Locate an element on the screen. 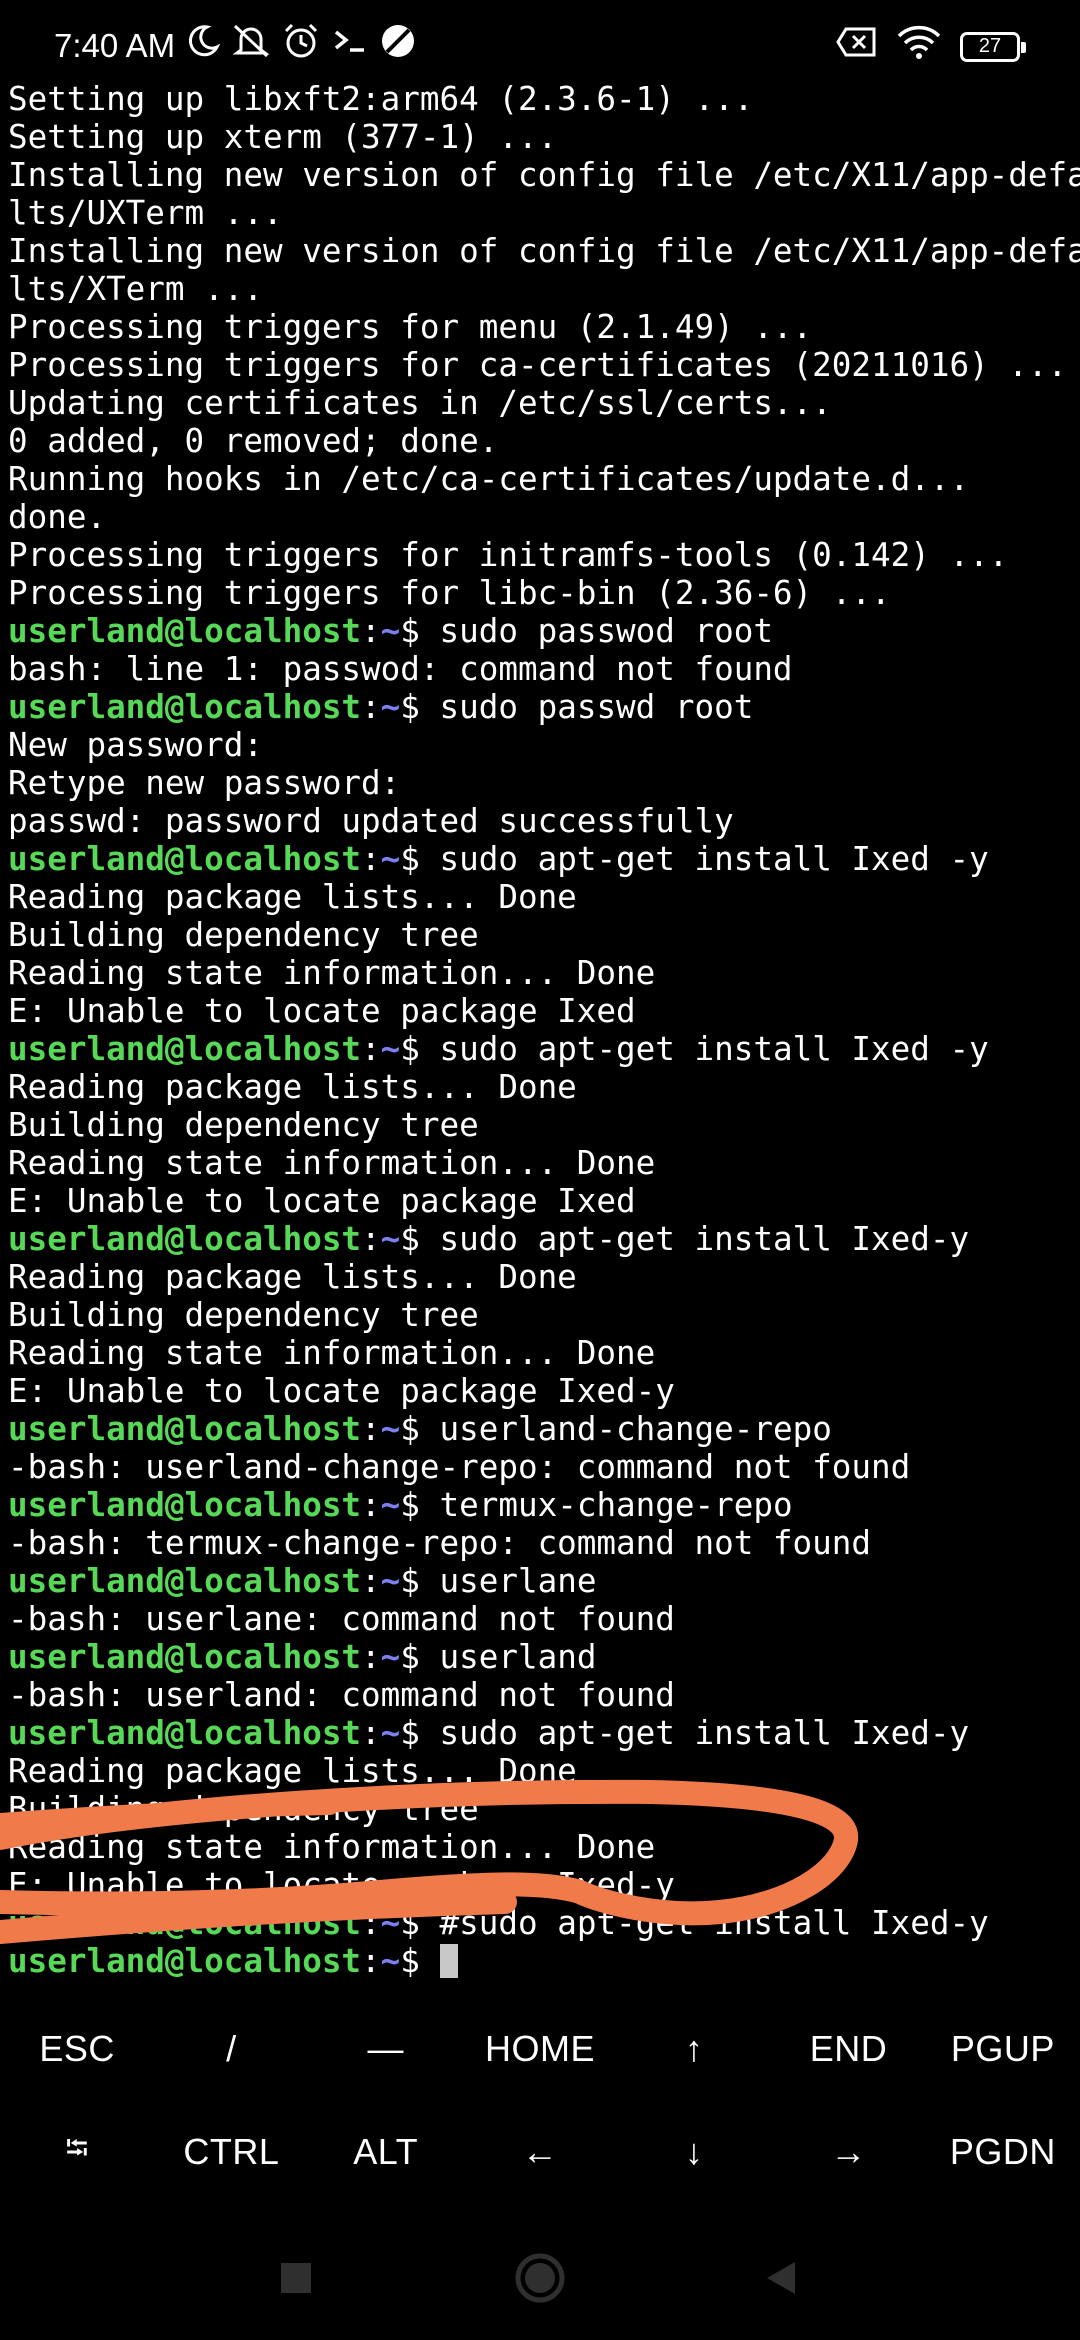 The height and width of the screenshot is (2340, 1080). terminal-output-line: New password: is located at coordinates (135, 745).